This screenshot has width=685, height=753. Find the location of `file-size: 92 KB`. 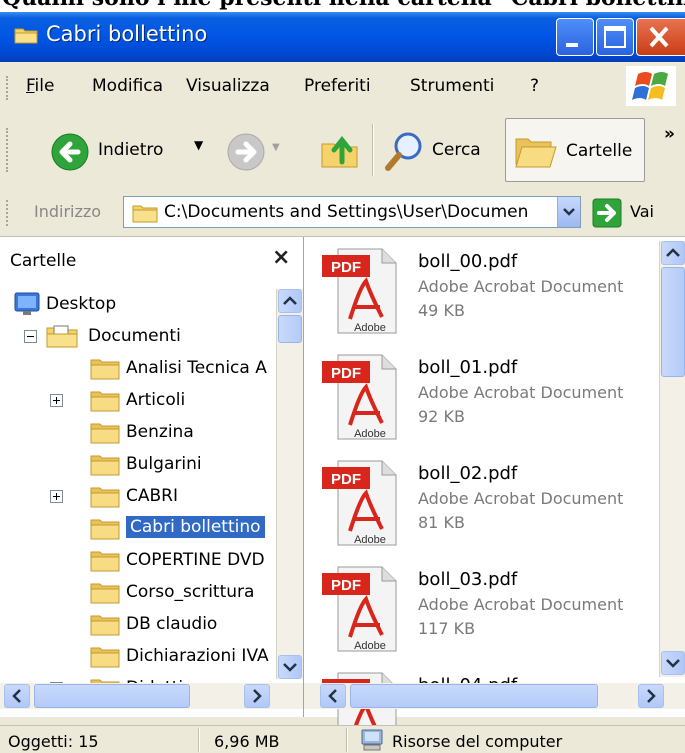

file-size: 92 KB is located at coordinates (441, 416).